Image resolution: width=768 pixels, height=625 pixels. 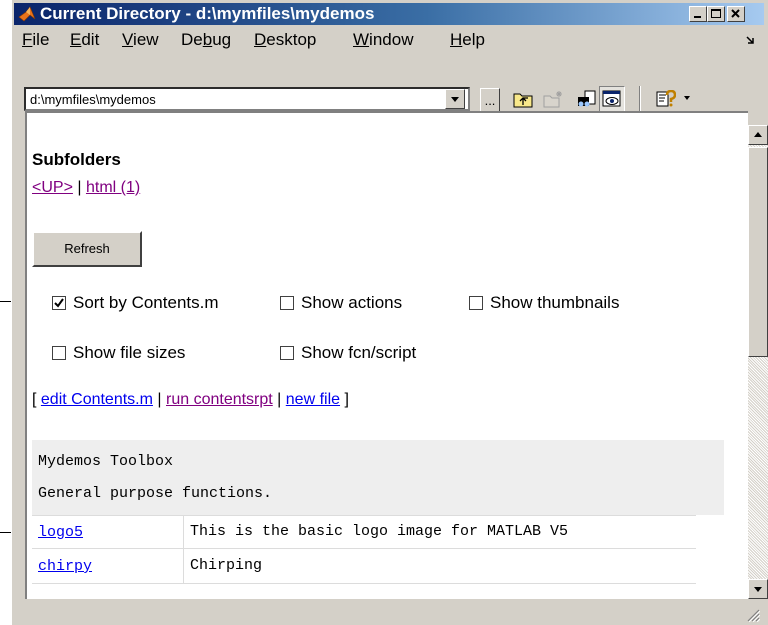 What do you see at coordinates (93, 99) in the screenshot?
I see `path-value: d:\mymfiles\mydemos` at bounding box center [93, 99].